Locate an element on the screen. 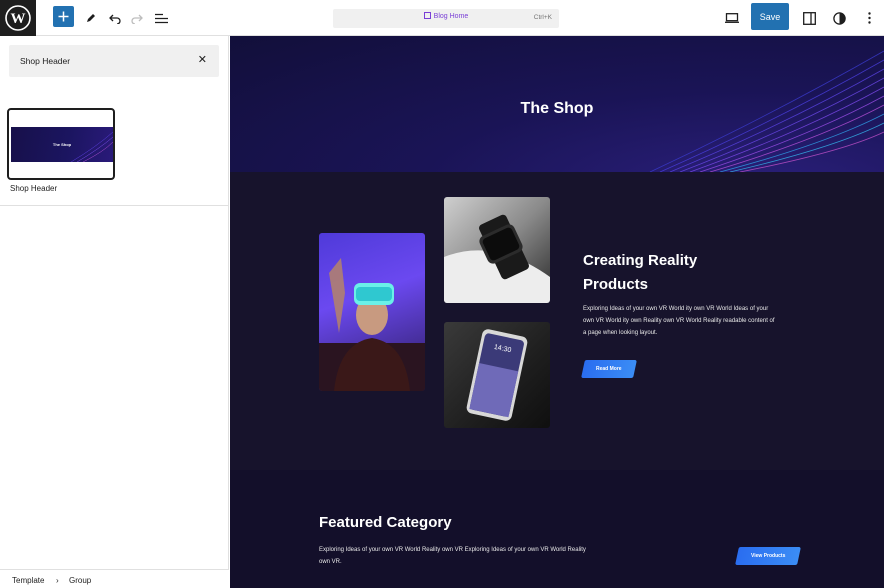 The image size is (884, 588). smartphone-image: 14:30 is located at coordinates (497, 375).